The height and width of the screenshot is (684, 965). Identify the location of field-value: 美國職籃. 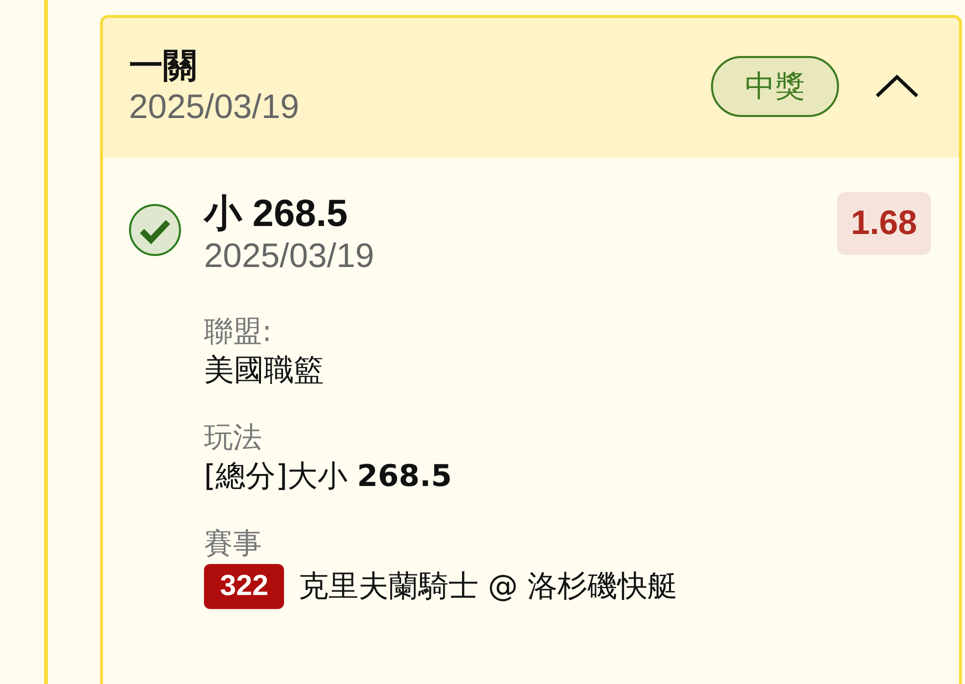
(264, 371).